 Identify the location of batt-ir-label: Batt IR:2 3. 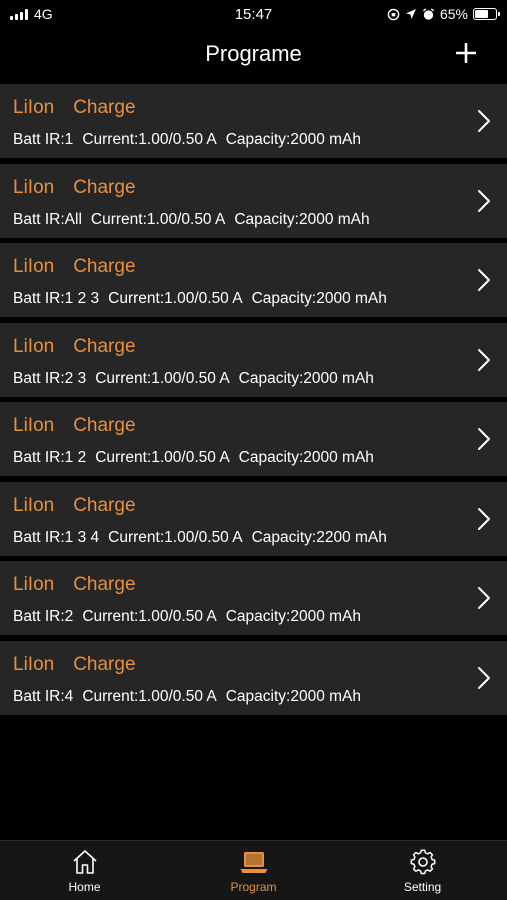
(50, 378).